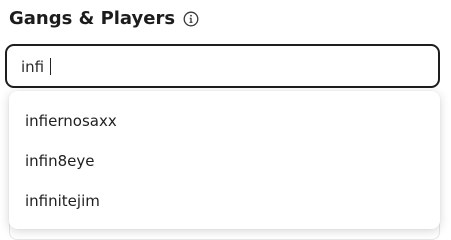 The width and height of the screenshot is (451, 240). I want to click on text-caret, so click(50, 66).